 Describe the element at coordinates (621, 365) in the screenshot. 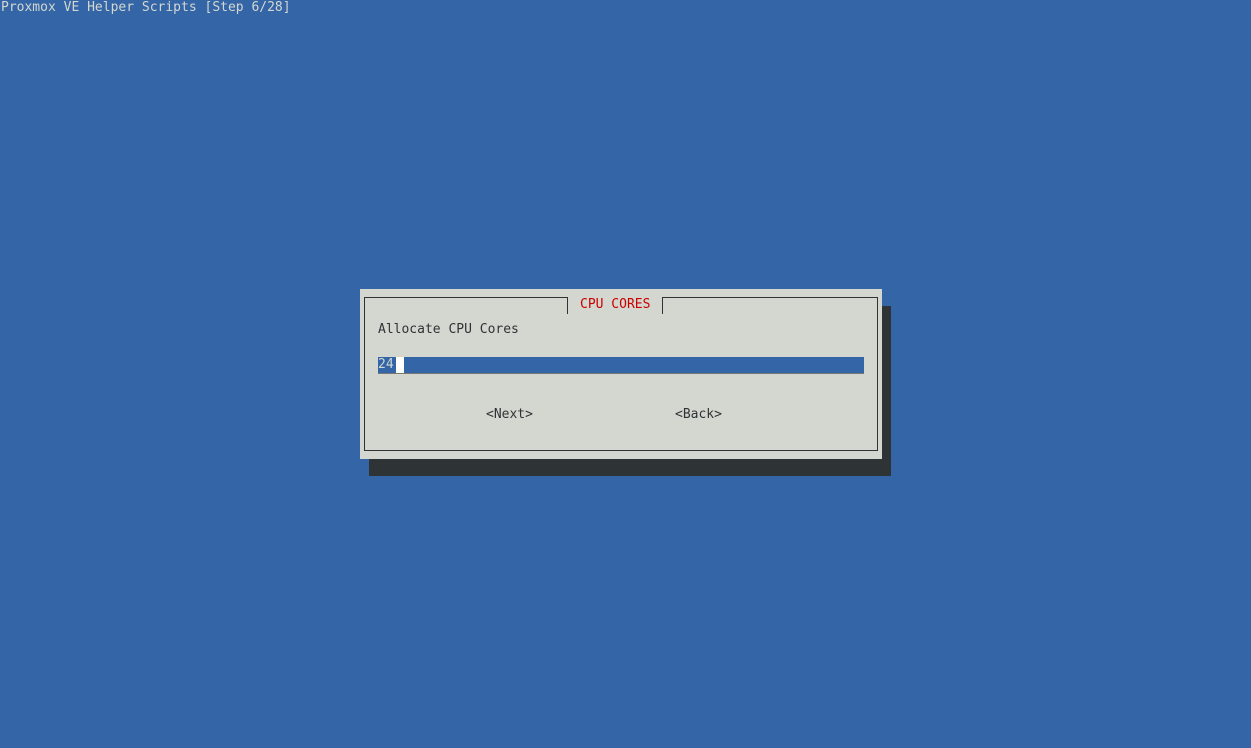

I see `cpu-cores-input: 24` at that location.